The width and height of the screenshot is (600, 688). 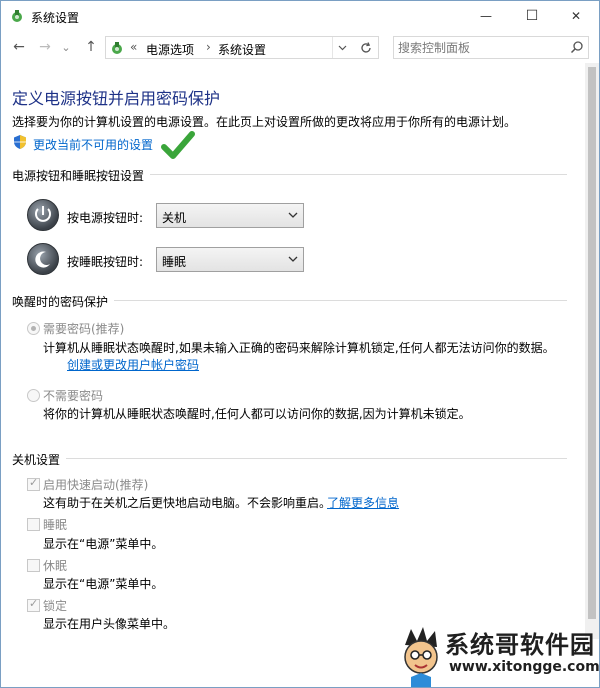 I want to click on hibernate-option-description: 显示在“电源”菜单中。, so click(x=103, y=584).